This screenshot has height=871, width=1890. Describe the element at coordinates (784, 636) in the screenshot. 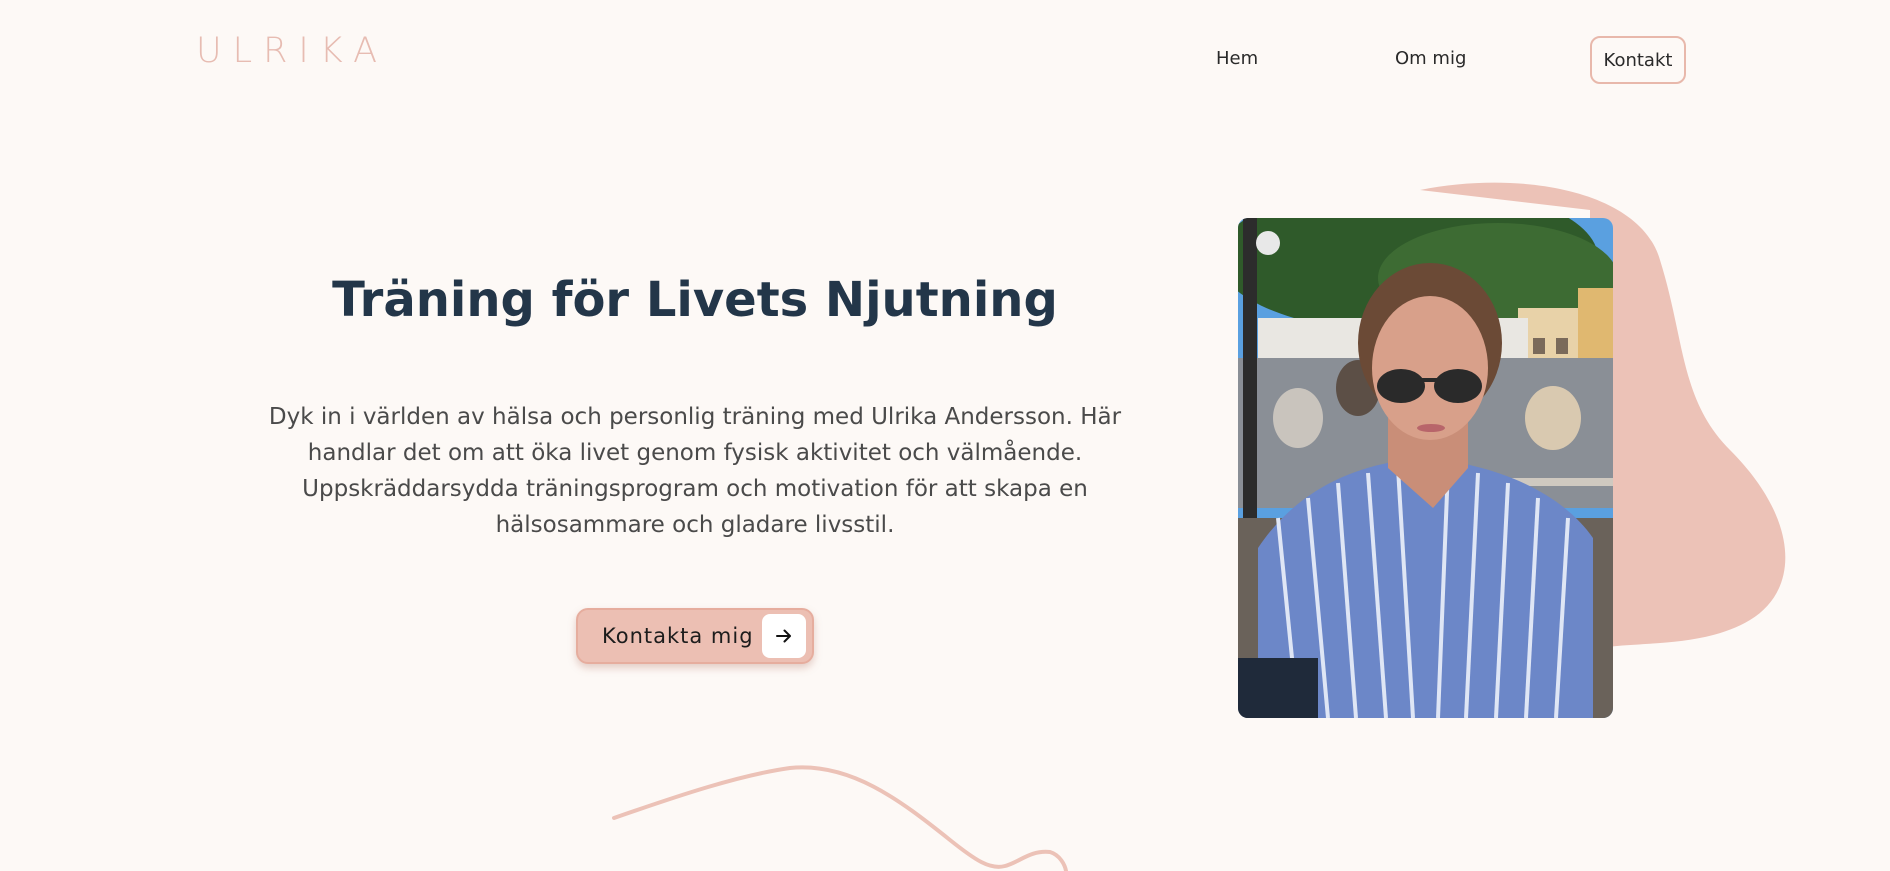

I see `arrow-right-icon` at that location.